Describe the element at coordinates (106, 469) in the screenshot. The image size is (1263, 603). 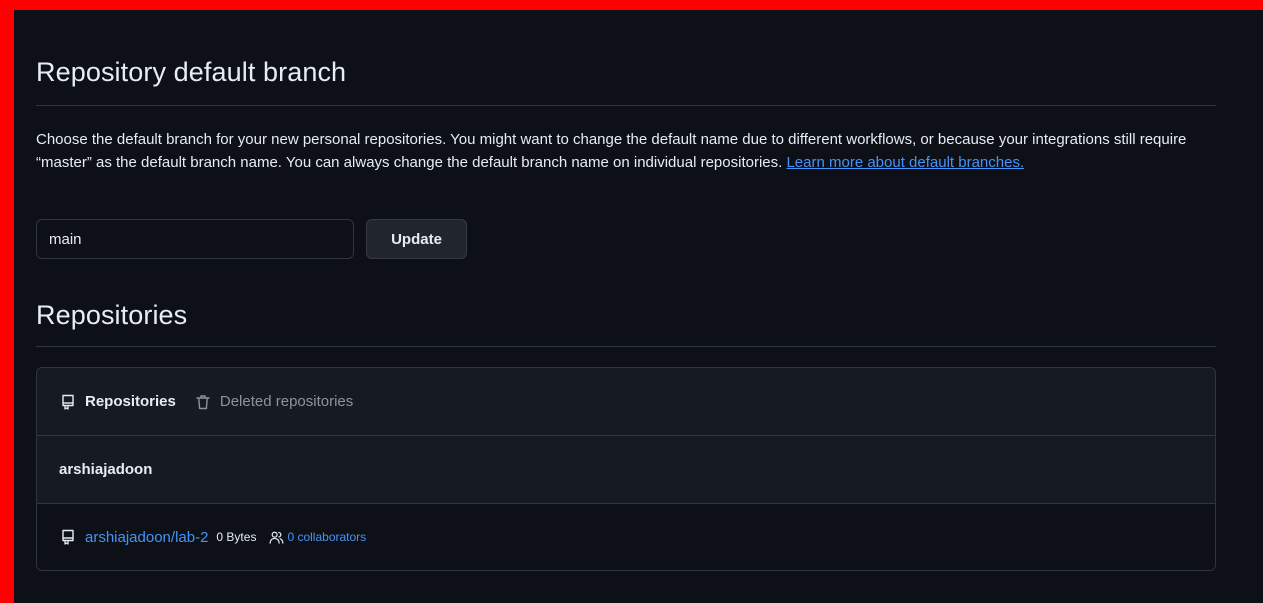
I see `owner-name: arshiajadoon` at that location.